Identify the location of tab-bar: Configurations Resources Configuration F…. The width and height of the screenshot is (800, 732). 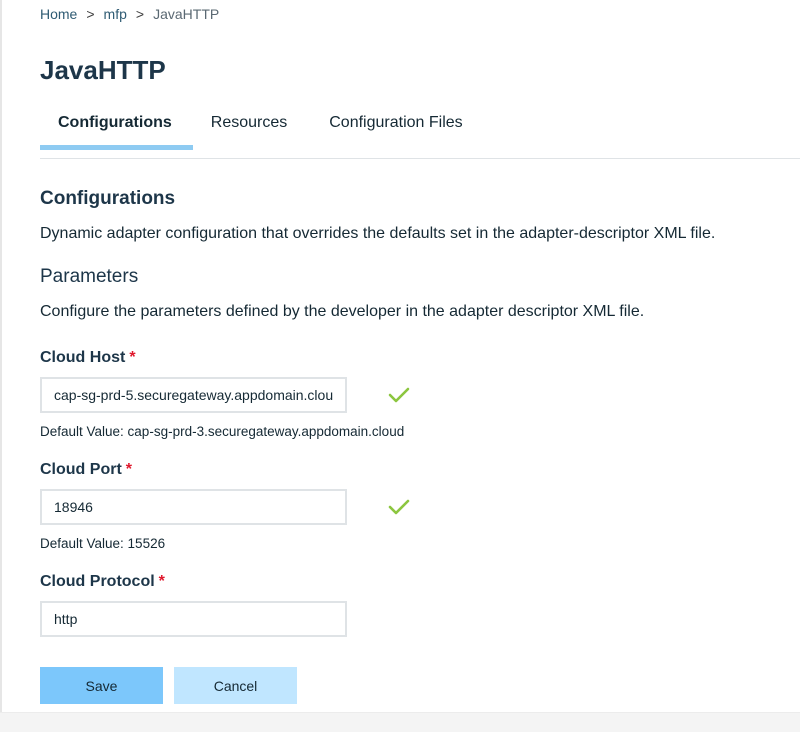
(260, 128).